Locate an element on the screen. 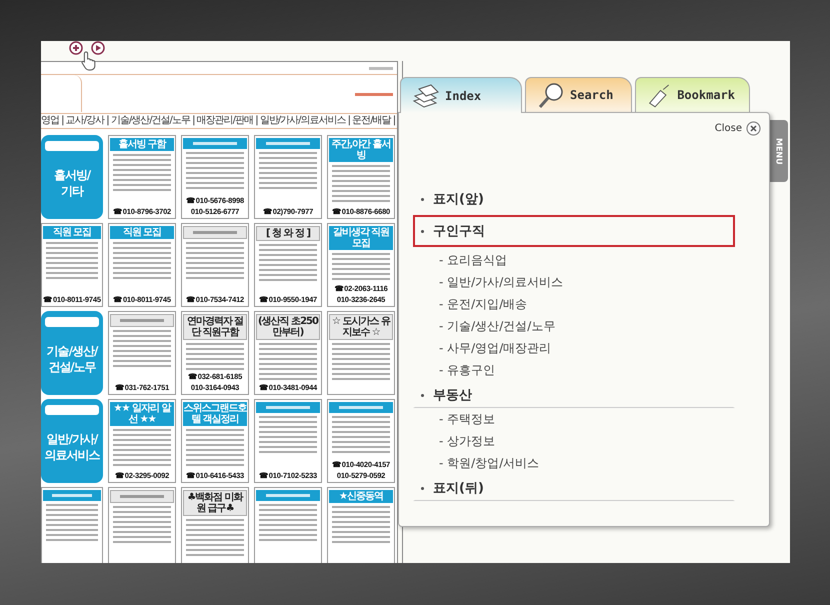 Image resolution: width=830 pixels, height=605 pixels. ad-heading: (생산직 초250만부터) is located at coordinates (288, 327).